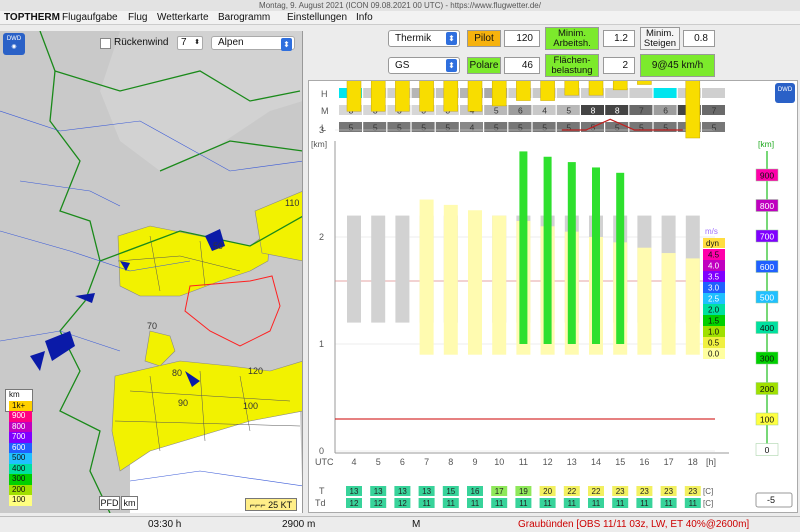 The width and height of the screenshot is (800, 532). I want to click on right-scale-label: 500, so click(767, 298).